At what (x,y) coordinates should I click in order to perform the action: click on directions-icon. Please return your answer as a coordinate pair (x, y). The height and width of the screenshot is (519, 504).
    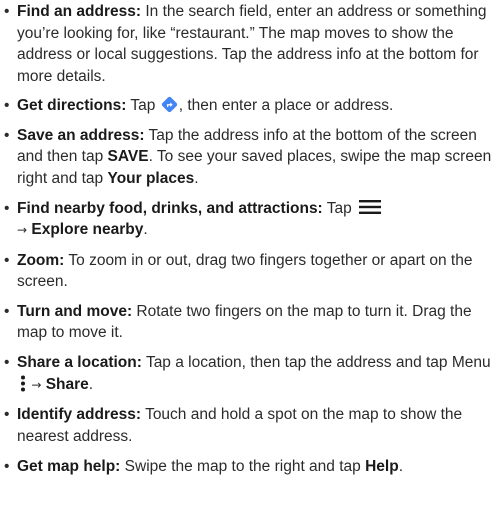
    Looking at the image, I should click on (169, 105).